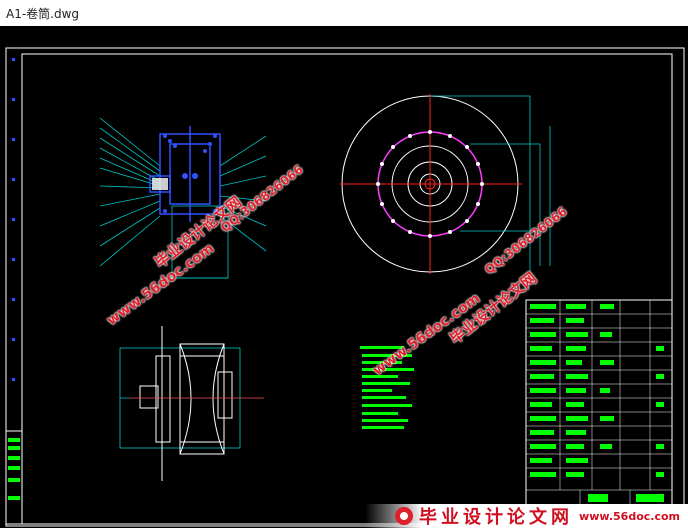  I want to click on left-side-table, so click(14, 477).